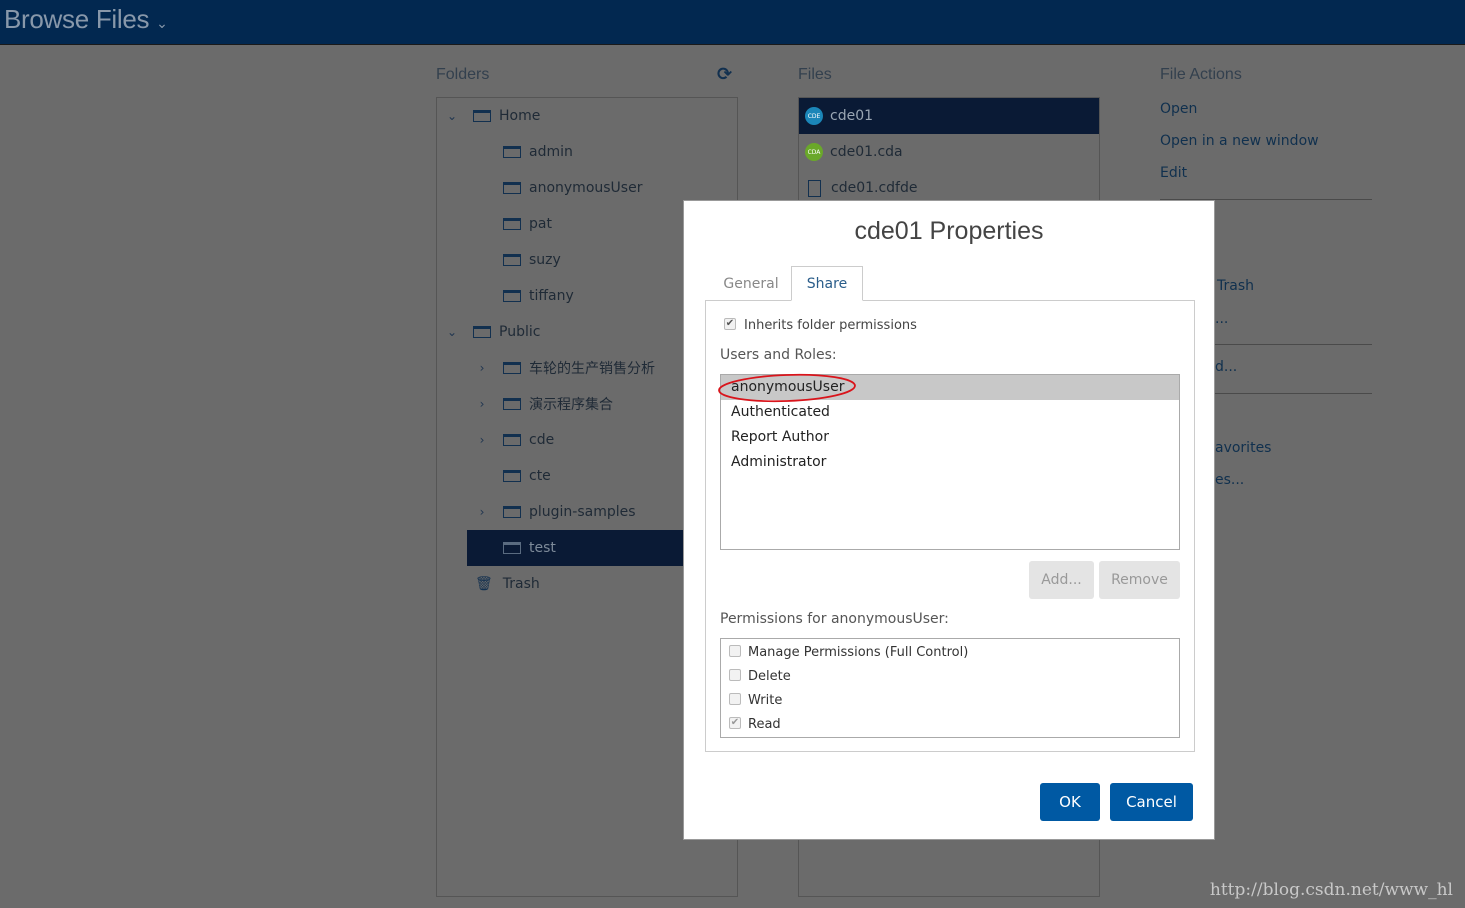 The image size is (1465, 908). I want to click on tab-share: Share, so click(827, 283).